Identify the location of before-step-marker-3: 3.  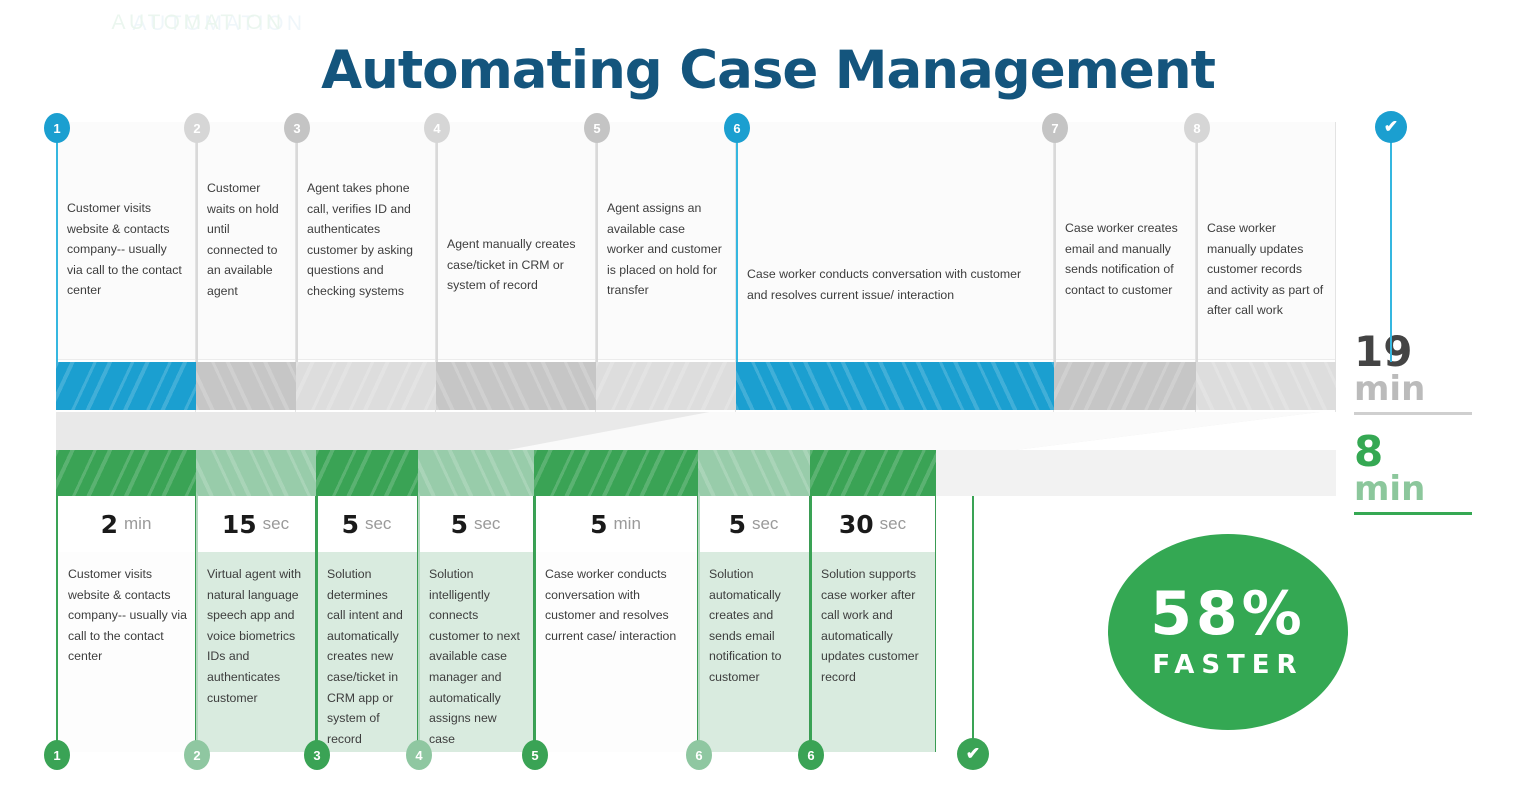
(297, 128).